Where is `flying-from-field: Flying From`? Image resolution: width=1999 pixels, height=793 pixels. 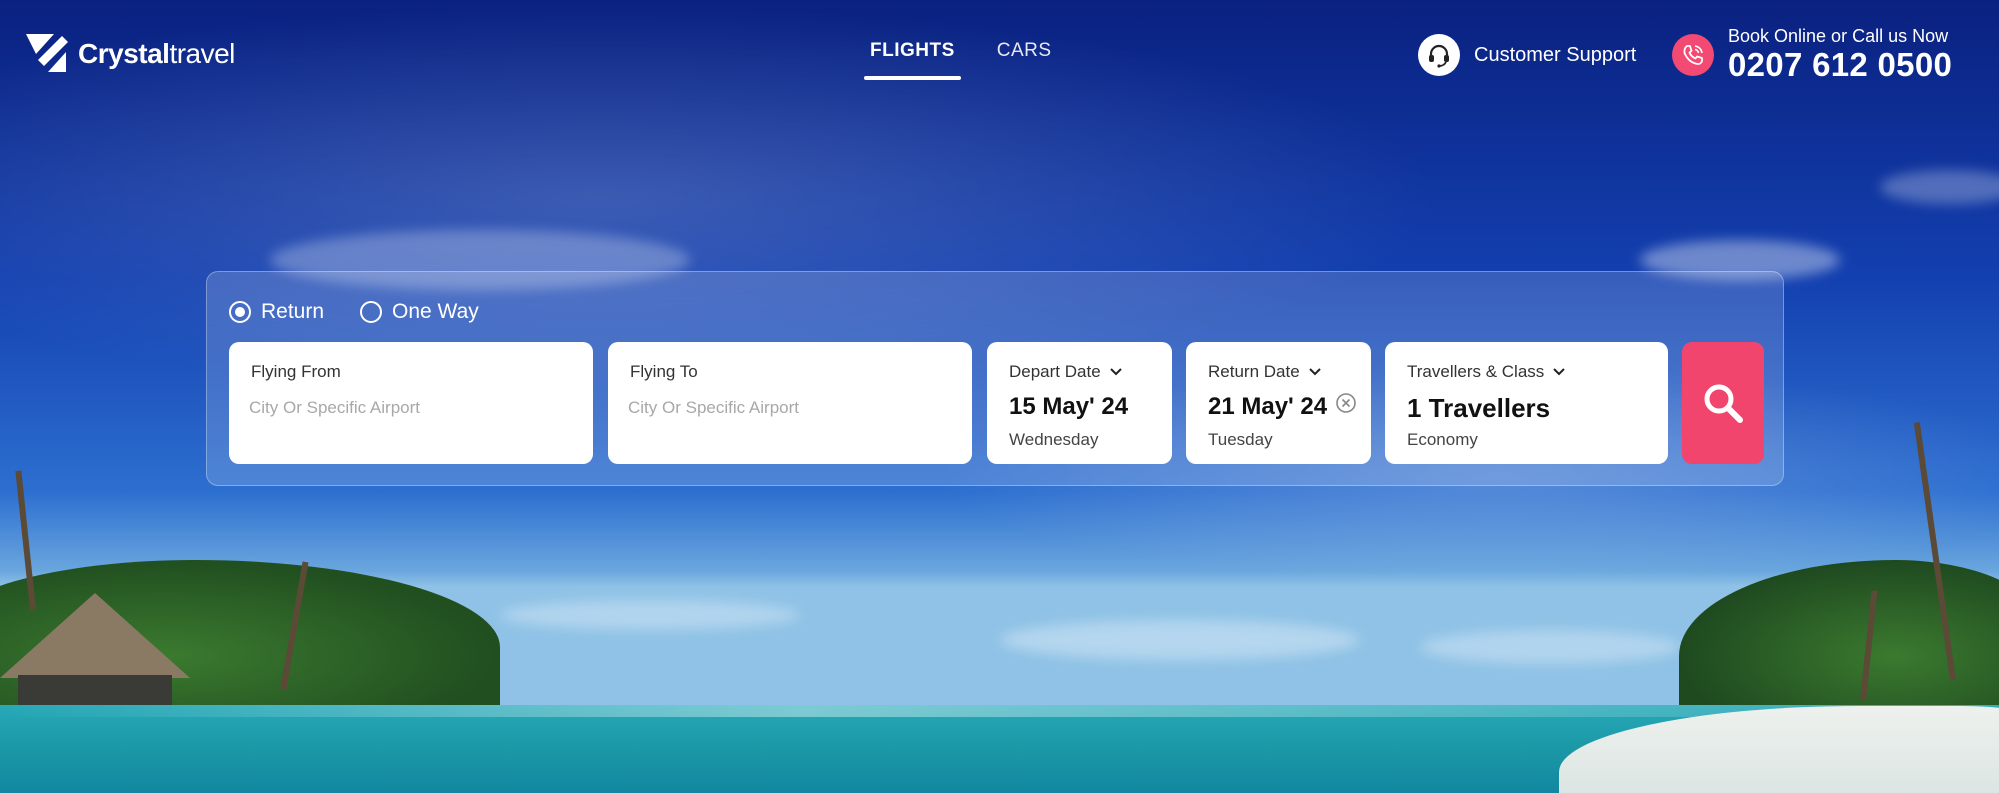
flying-from-field: Flying From is located at coordinates (411, 403).